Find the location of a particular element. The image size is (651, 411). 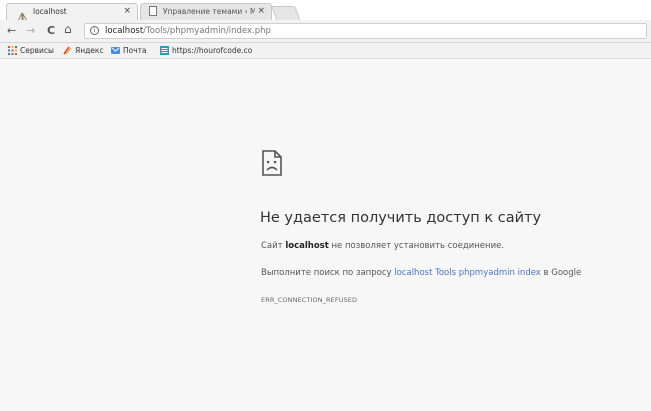

bookmark-label: Почта is located at coordinates (135, 50).